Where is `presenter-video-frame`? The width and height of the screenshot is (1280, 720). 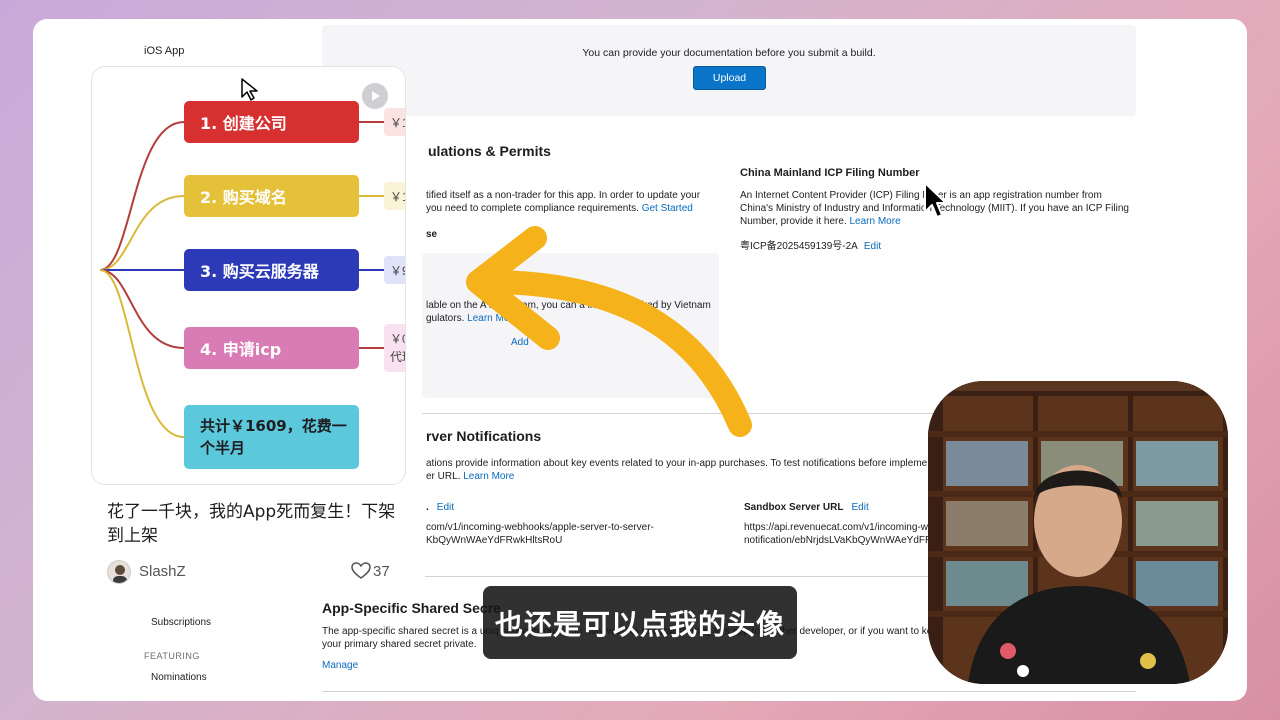 presenter-video-frame is located at coordinates (1078, 532).